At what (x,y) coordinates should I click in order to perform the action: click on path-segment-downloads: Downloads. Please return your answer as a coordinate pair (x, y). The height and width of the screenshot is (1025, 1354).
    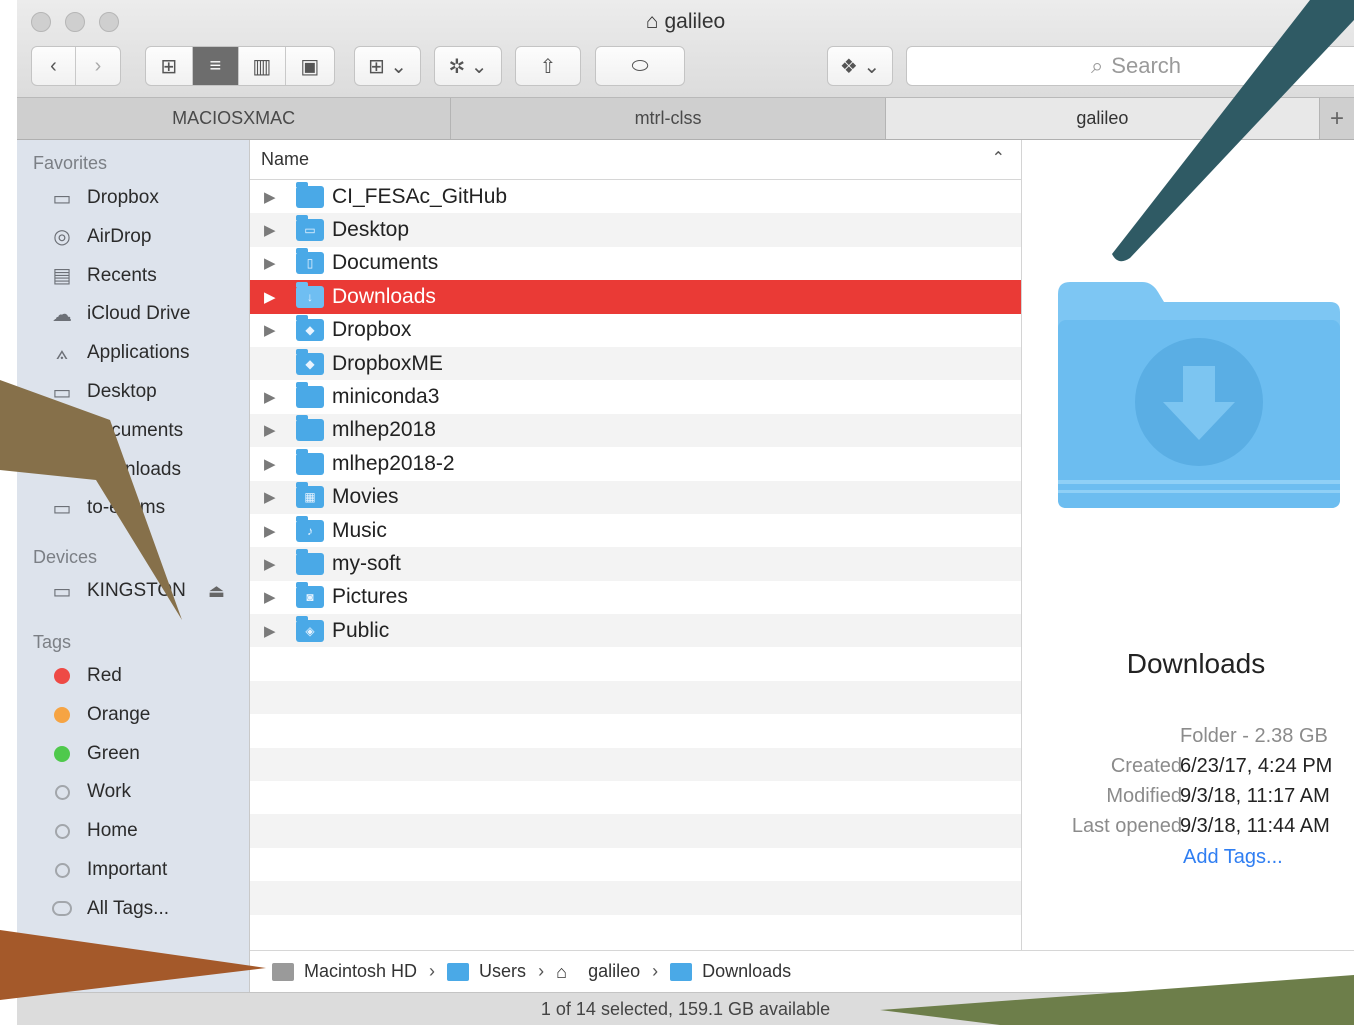
    Looking at the image, I should click on (730, 971).